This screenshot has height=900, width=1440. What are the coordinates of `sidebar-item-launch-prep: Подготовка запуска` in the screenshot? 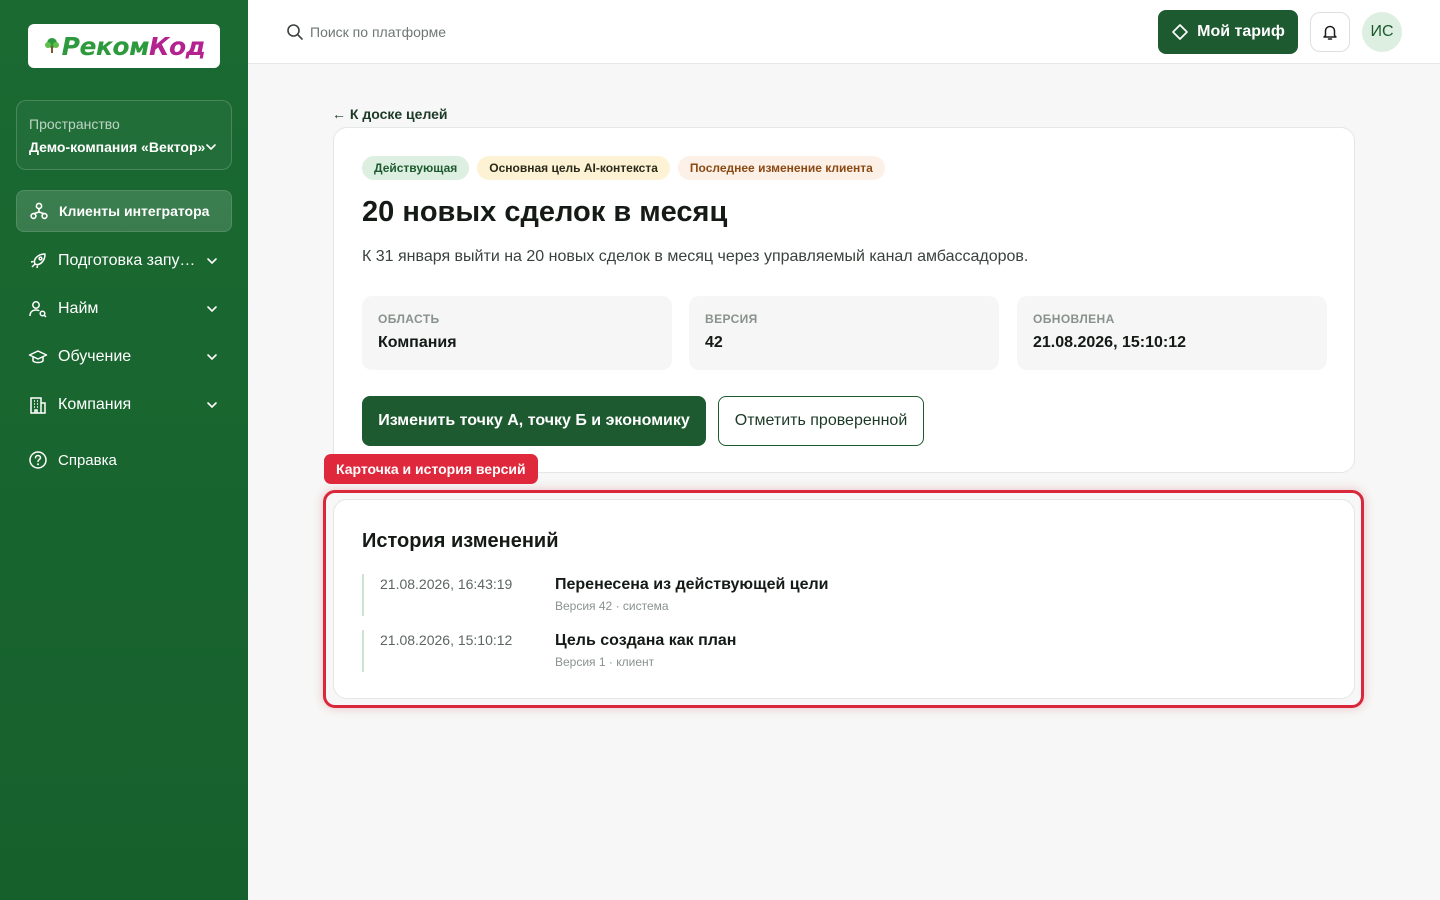 It's located at (124, 261).